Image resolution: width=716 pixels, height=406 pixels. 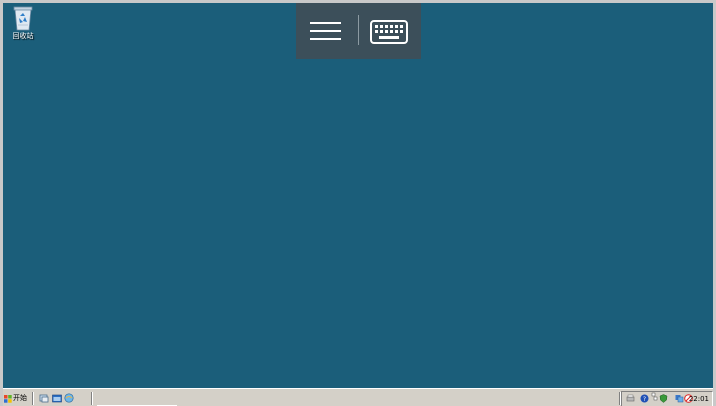 What do you see at coordinates (23, 18) in the screenshot?
I see `recycle-bin-icon` at bounding box center [23, 18].